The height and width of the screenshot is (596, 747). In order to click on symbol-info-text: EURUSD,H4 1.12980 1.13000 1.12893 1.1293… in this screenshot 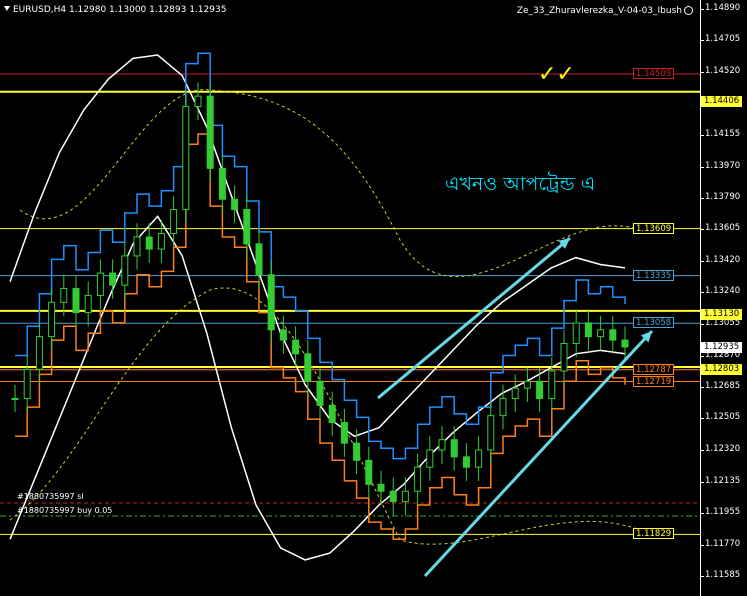, I will do `click(120, 10)`.